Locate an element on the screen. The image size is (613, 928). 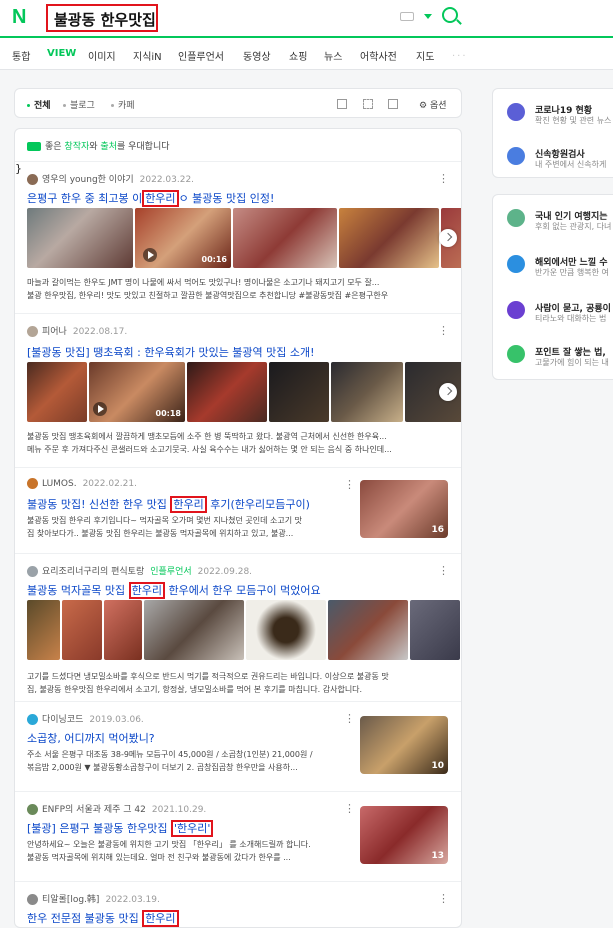
post-title: 한우 전문점 불광동 맛집 한우리 is located at coordinates (103, 918).